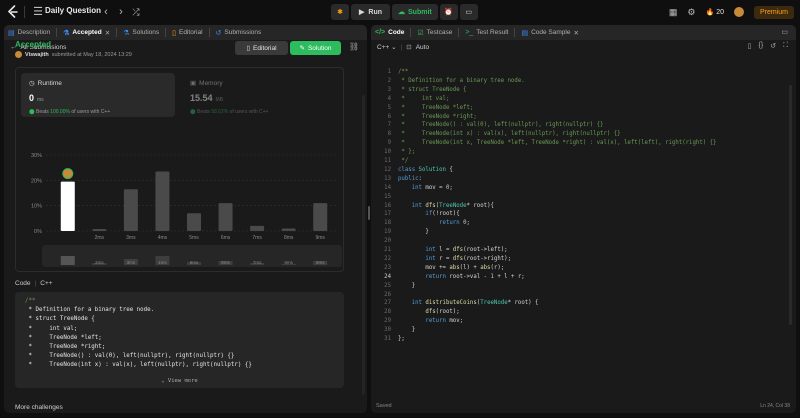  I want to click on code-line: dfs(root);, so click(428, 312).